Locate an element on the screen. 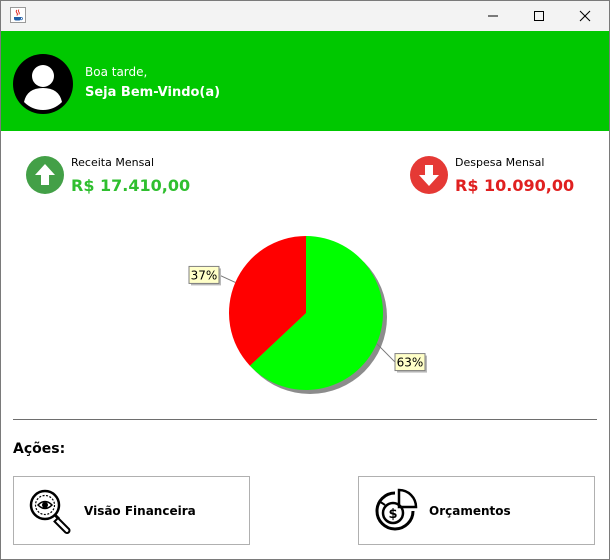 This screenshot has width=610, height=560. magnifier-money-icon is located at coordinates (50, 511).